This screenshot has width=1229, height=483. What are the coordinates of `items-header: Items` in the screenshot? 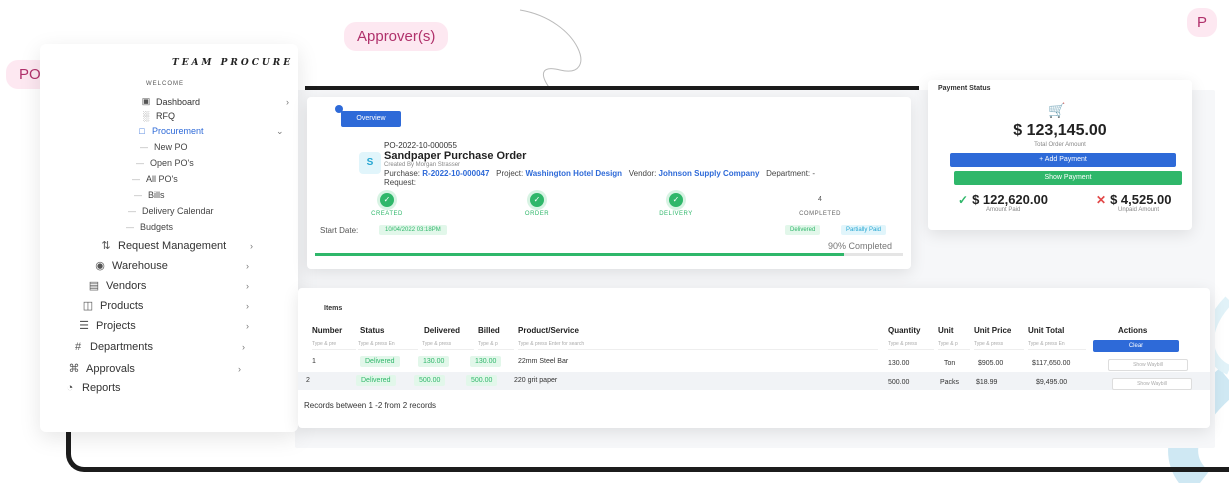 It's located at (333, 308).